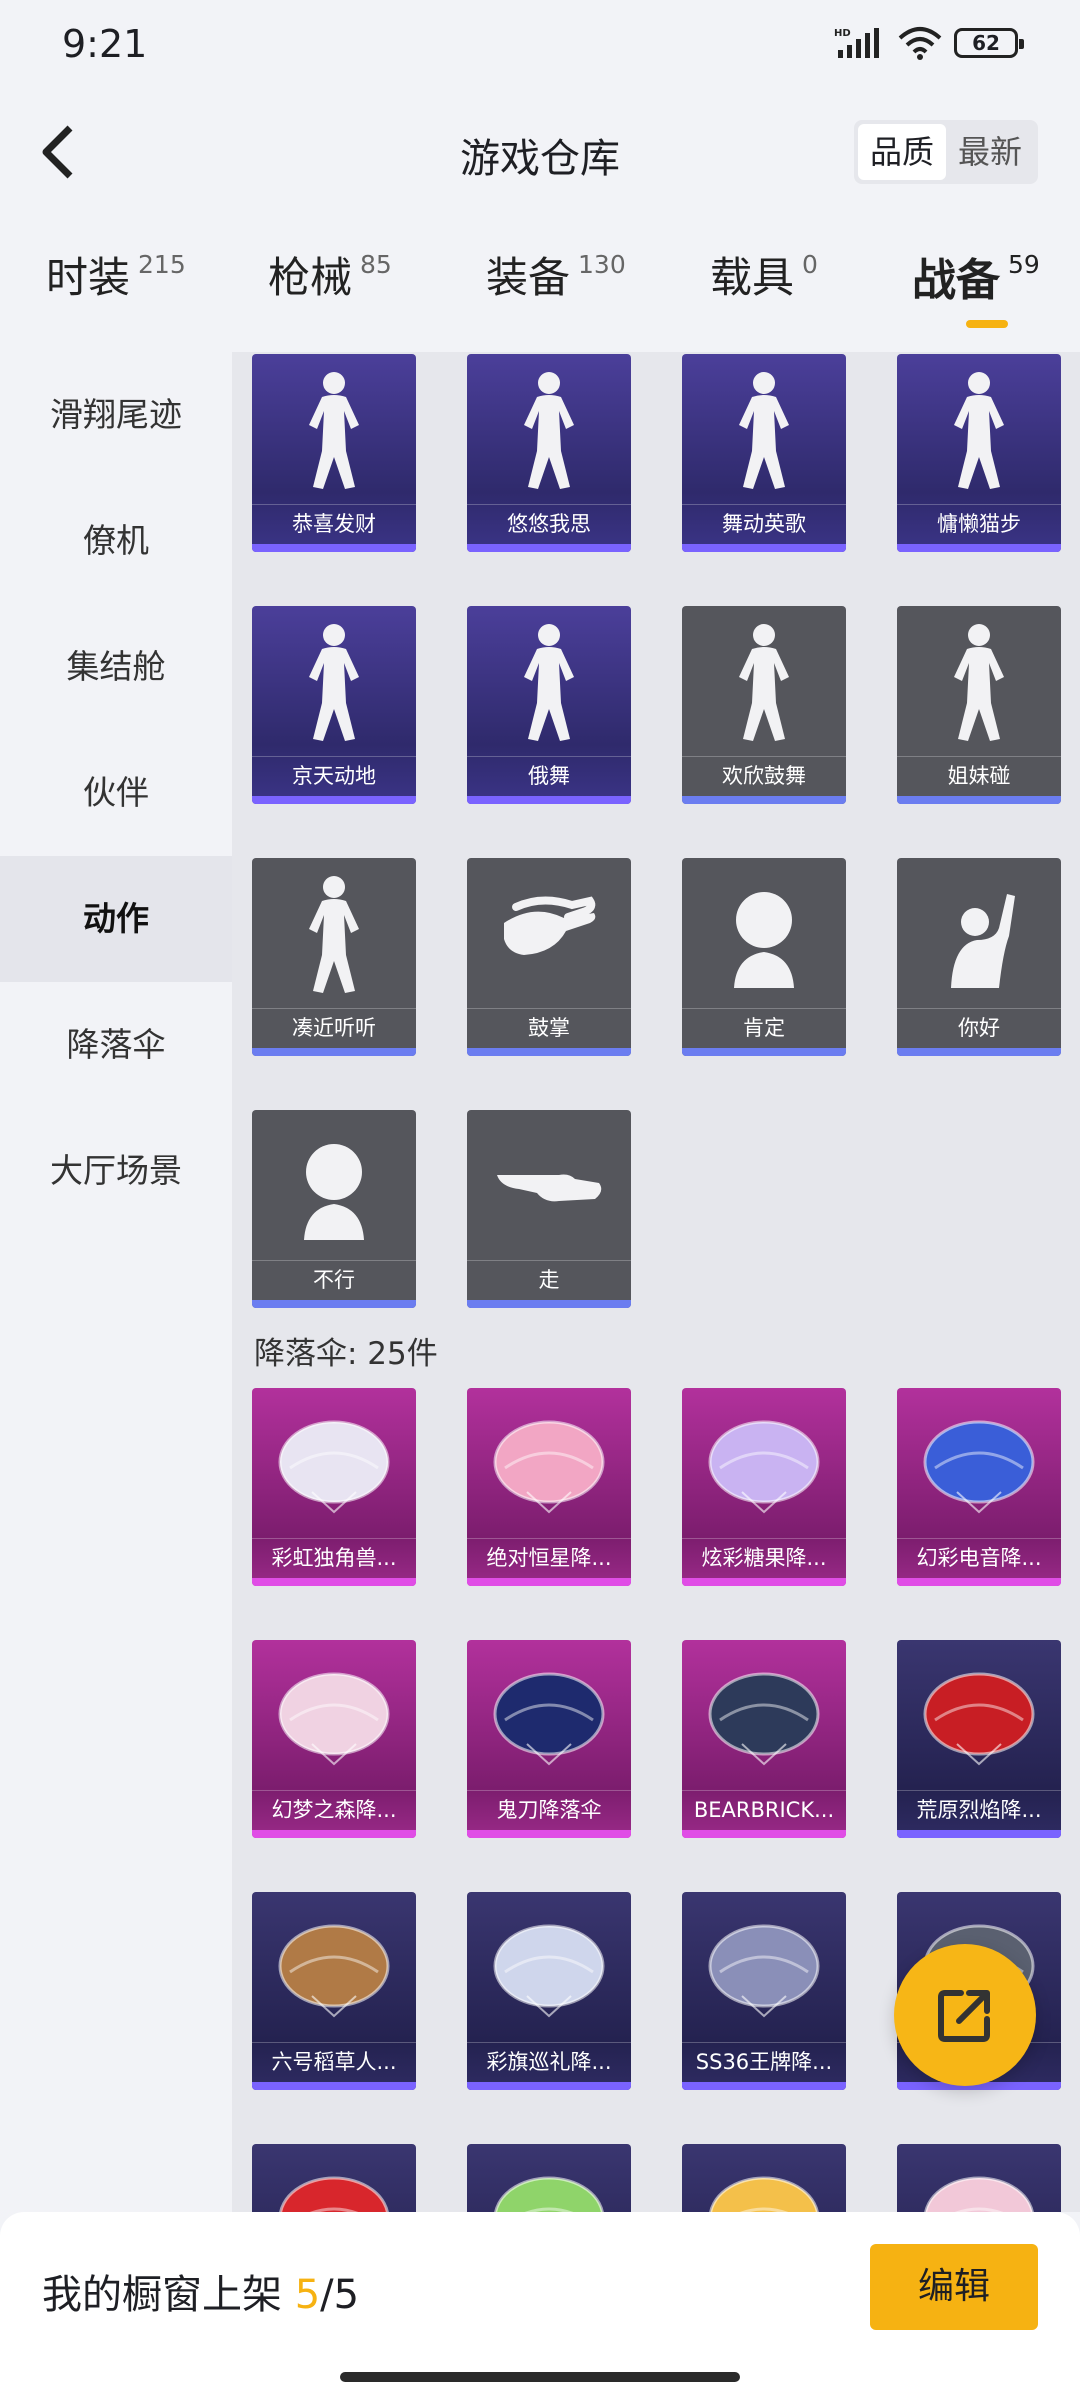 Image resolution: width=1080 pixels, height=2400 pixels. I want to click on action-card: 肯定, so click(764, 957).